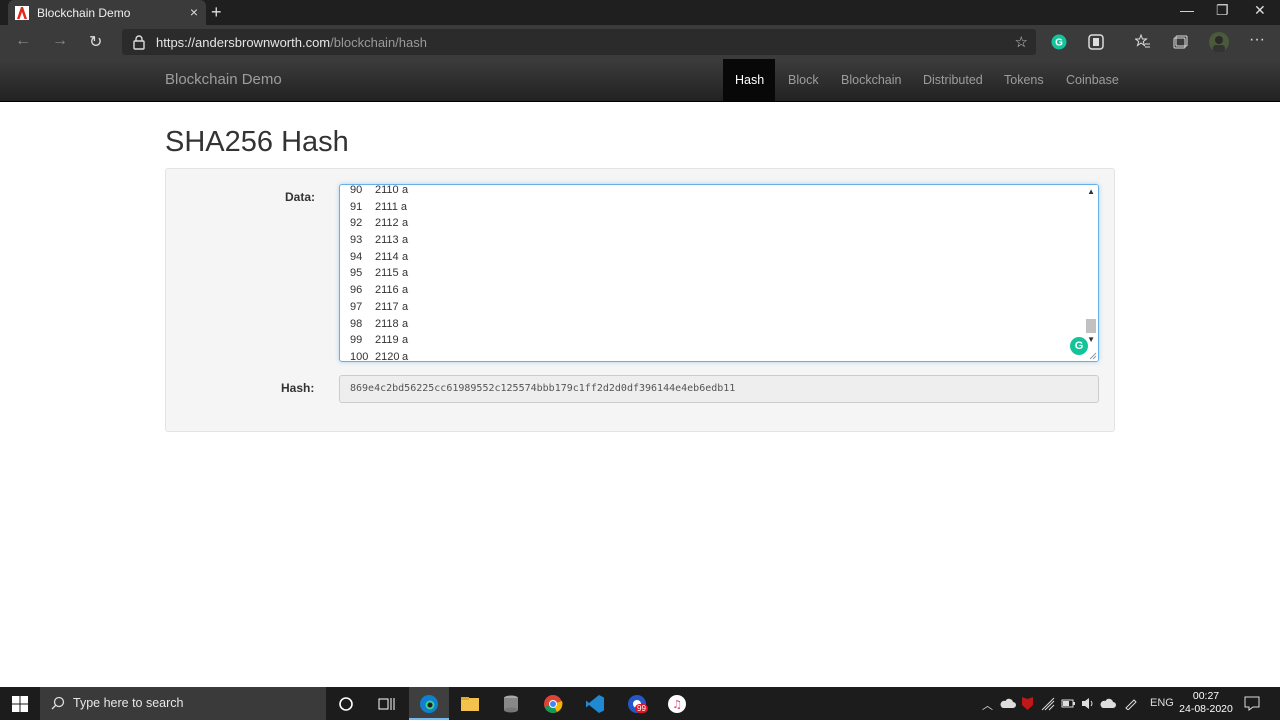 This screenshot has height=720, width=1280. Describe the element at coordinates (640, 12) in the screenshot. I see `browser-tab-bar: Blockchain Demo × + — ❐ ✕` at that location.